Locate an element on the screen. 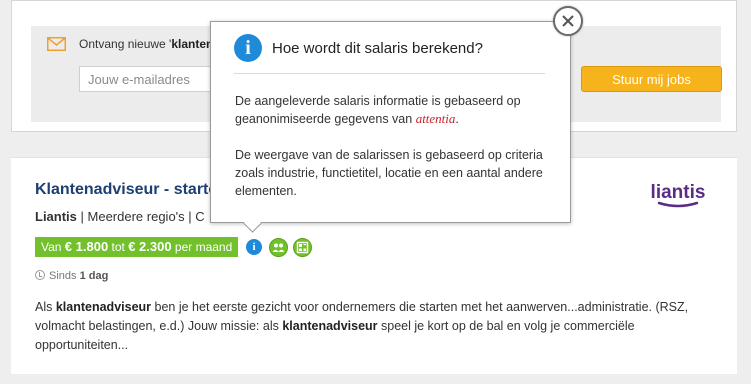 This screenshot has height=384, width=751. close-icon is located at coordinates (568, 21).